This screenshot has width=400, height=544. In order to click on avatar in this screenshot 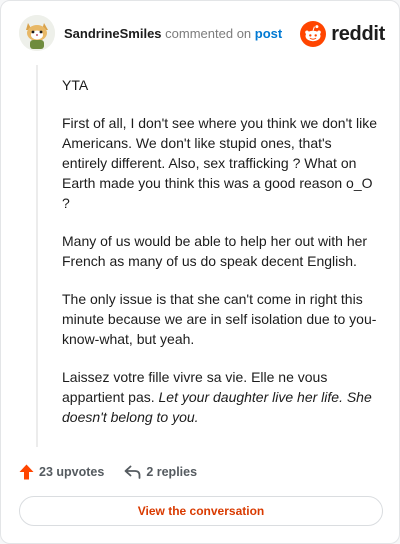, I will do `click(37, 33)`.